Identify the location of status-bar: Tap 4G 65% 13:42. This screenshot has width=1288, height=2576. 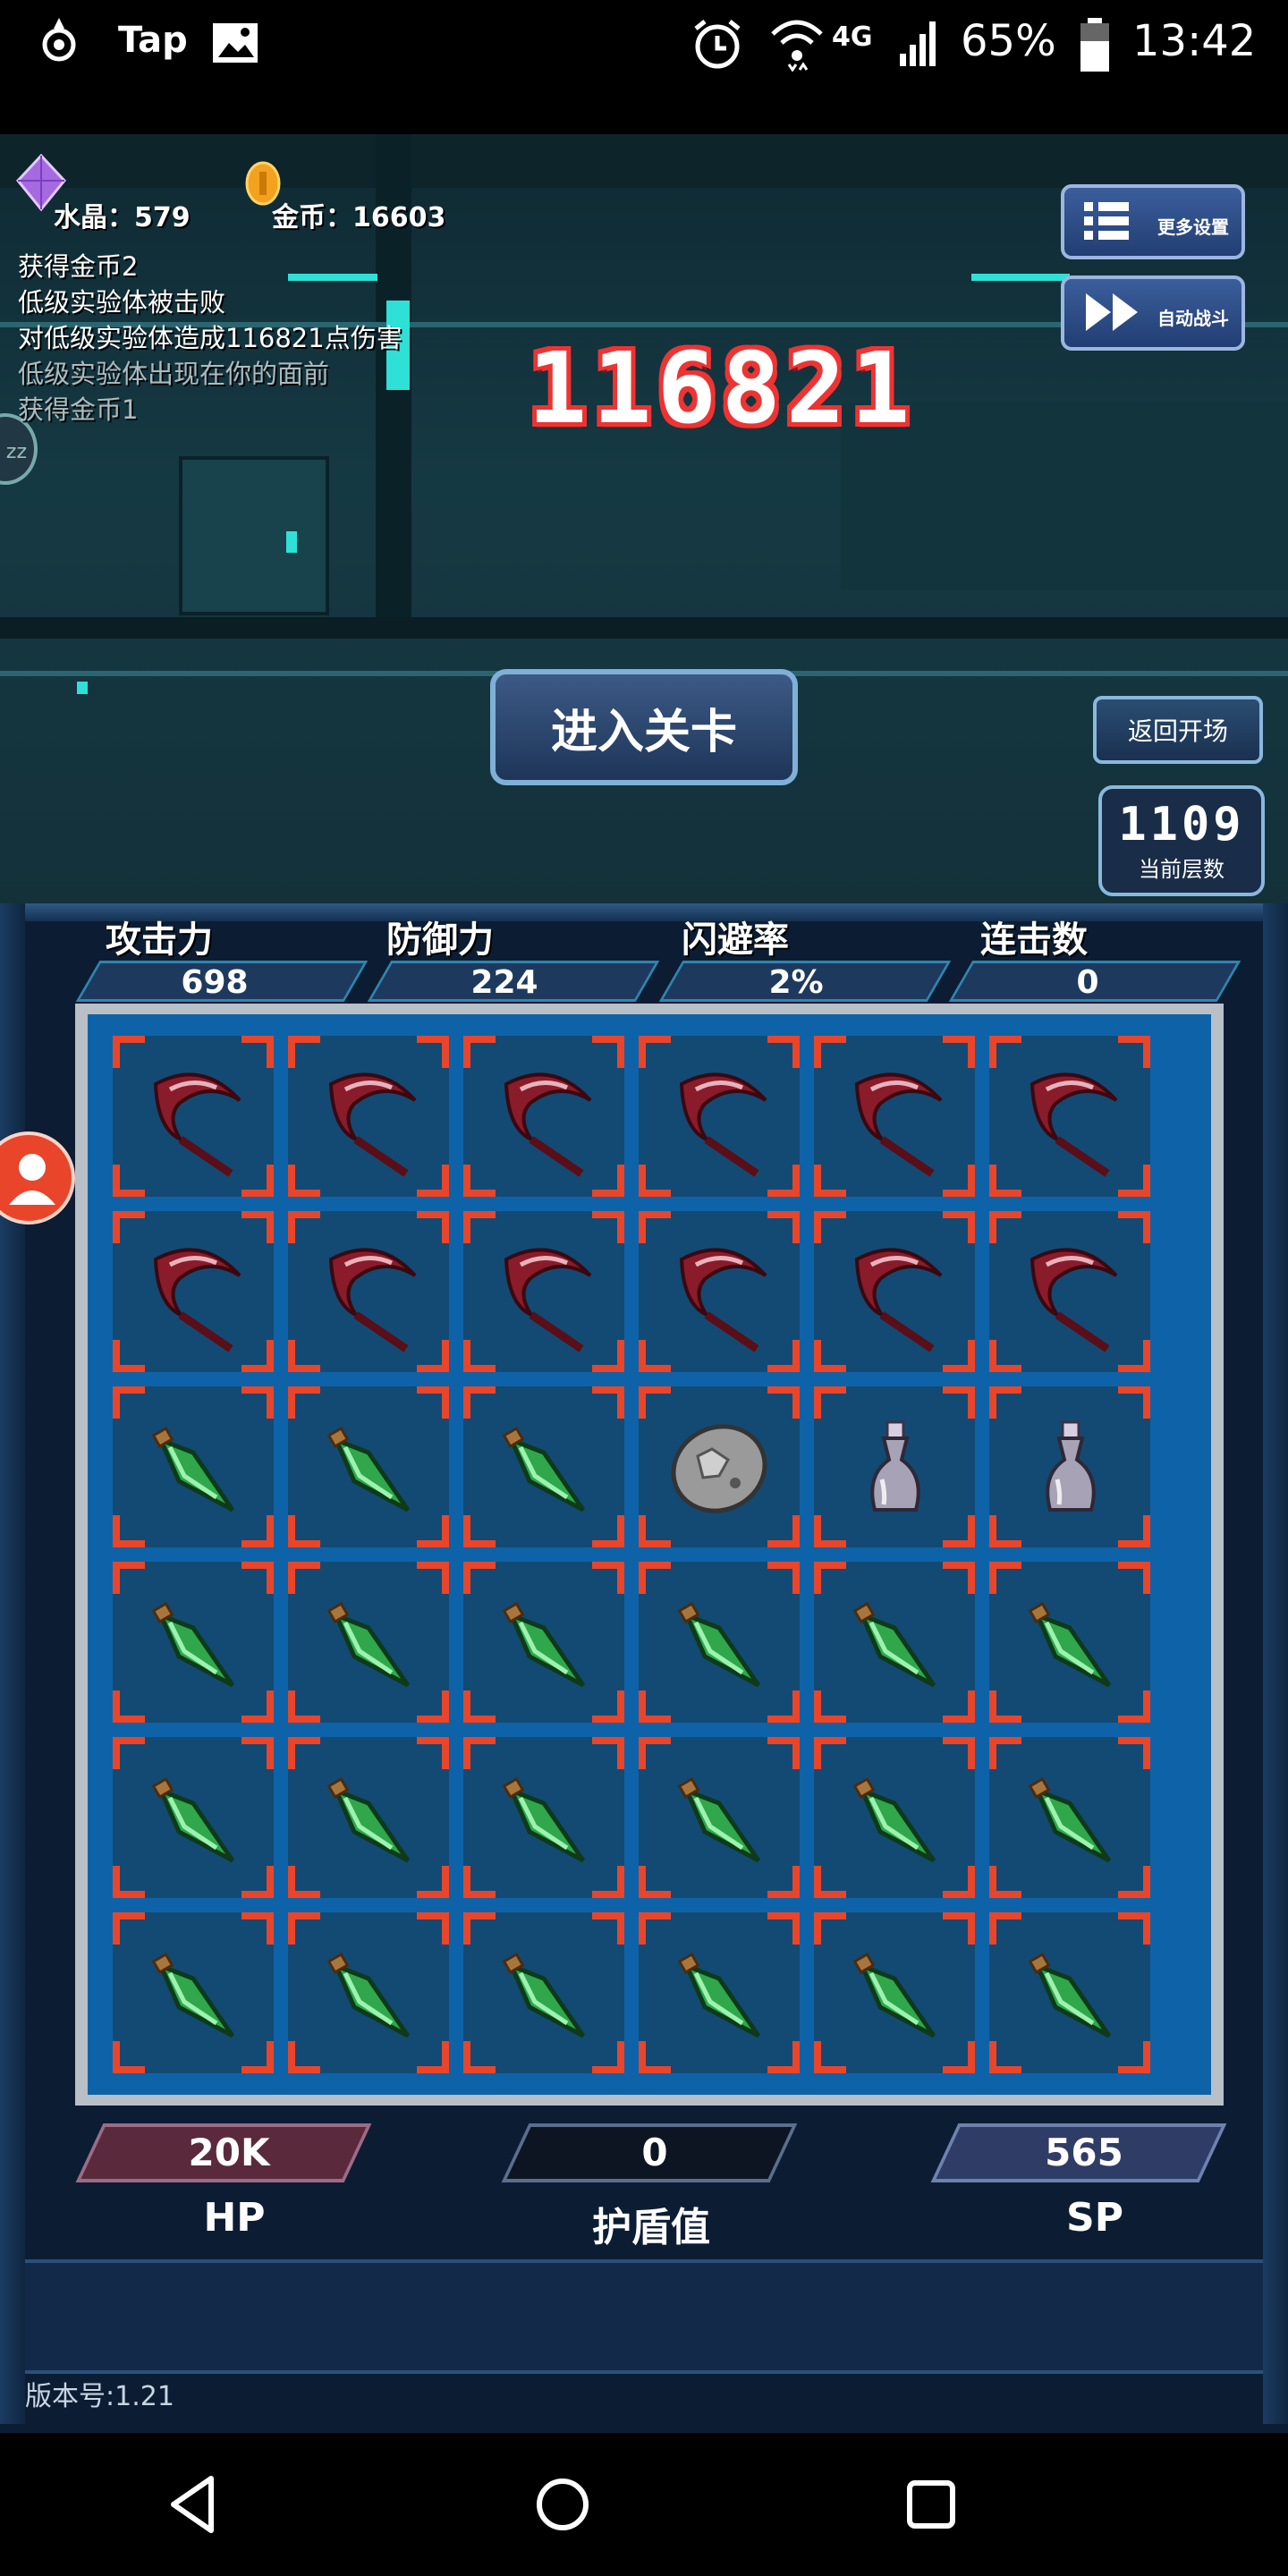
(644, 44).